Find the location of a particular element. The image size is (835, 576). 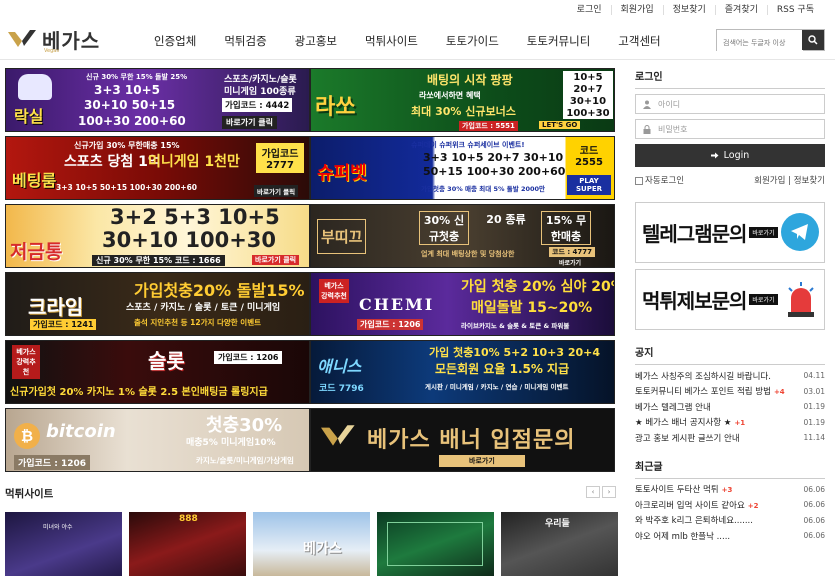

recent-item: 아크로리버 입먹 사이트 같아요 +2 06.06 is located at coordinates (730, 505).